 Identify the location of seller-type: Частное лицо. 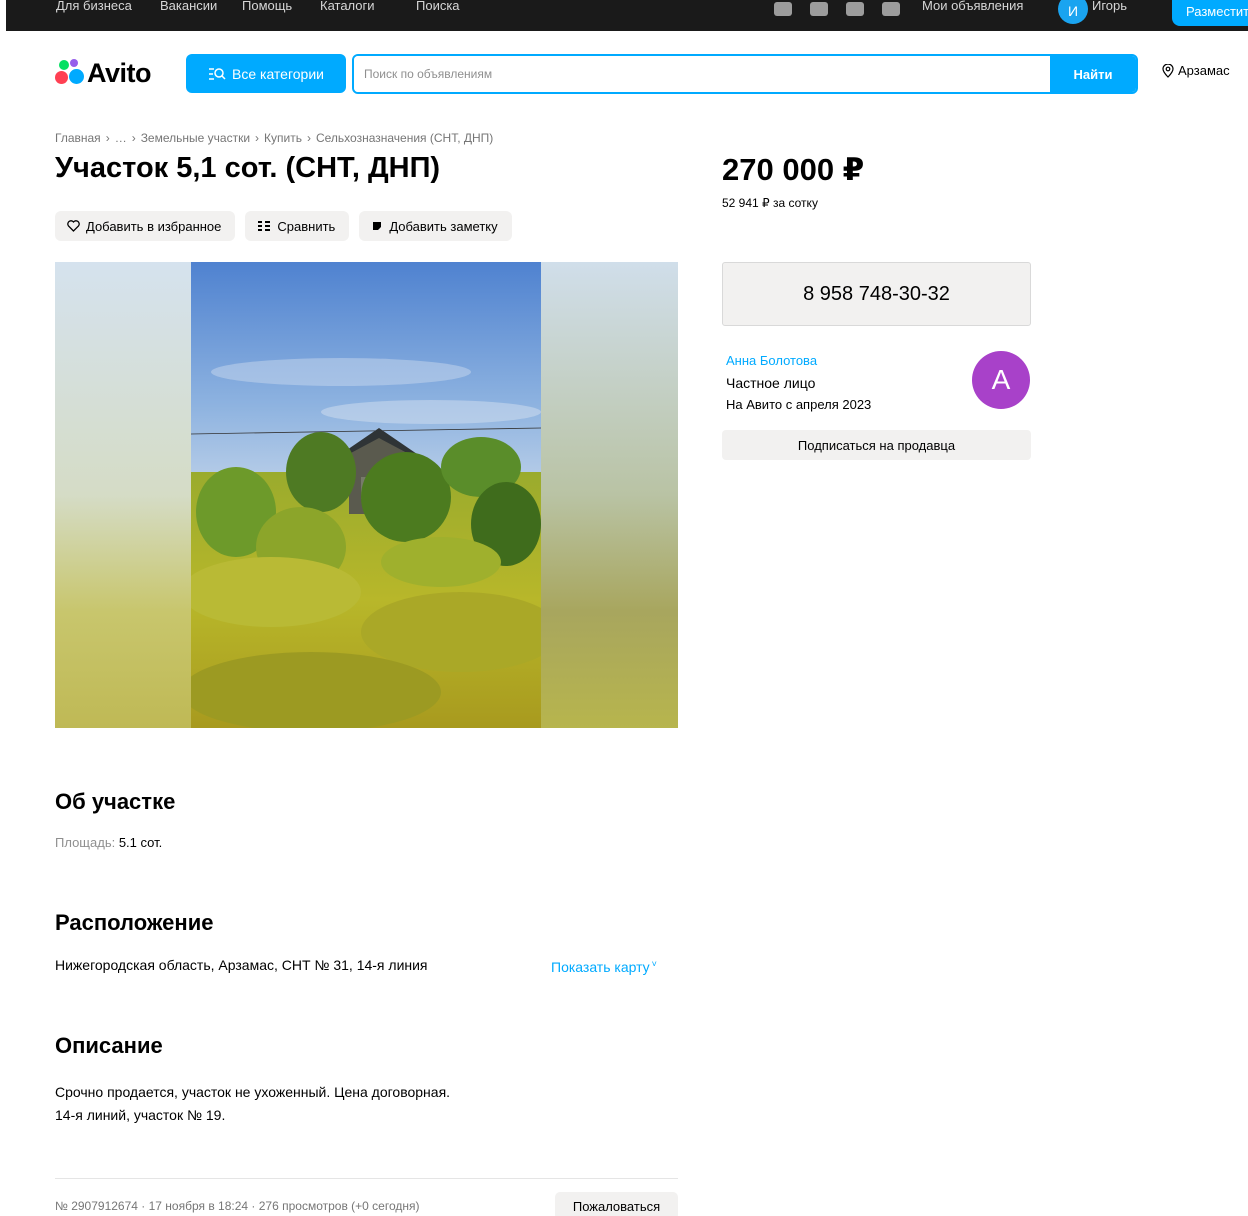
(771, 383).